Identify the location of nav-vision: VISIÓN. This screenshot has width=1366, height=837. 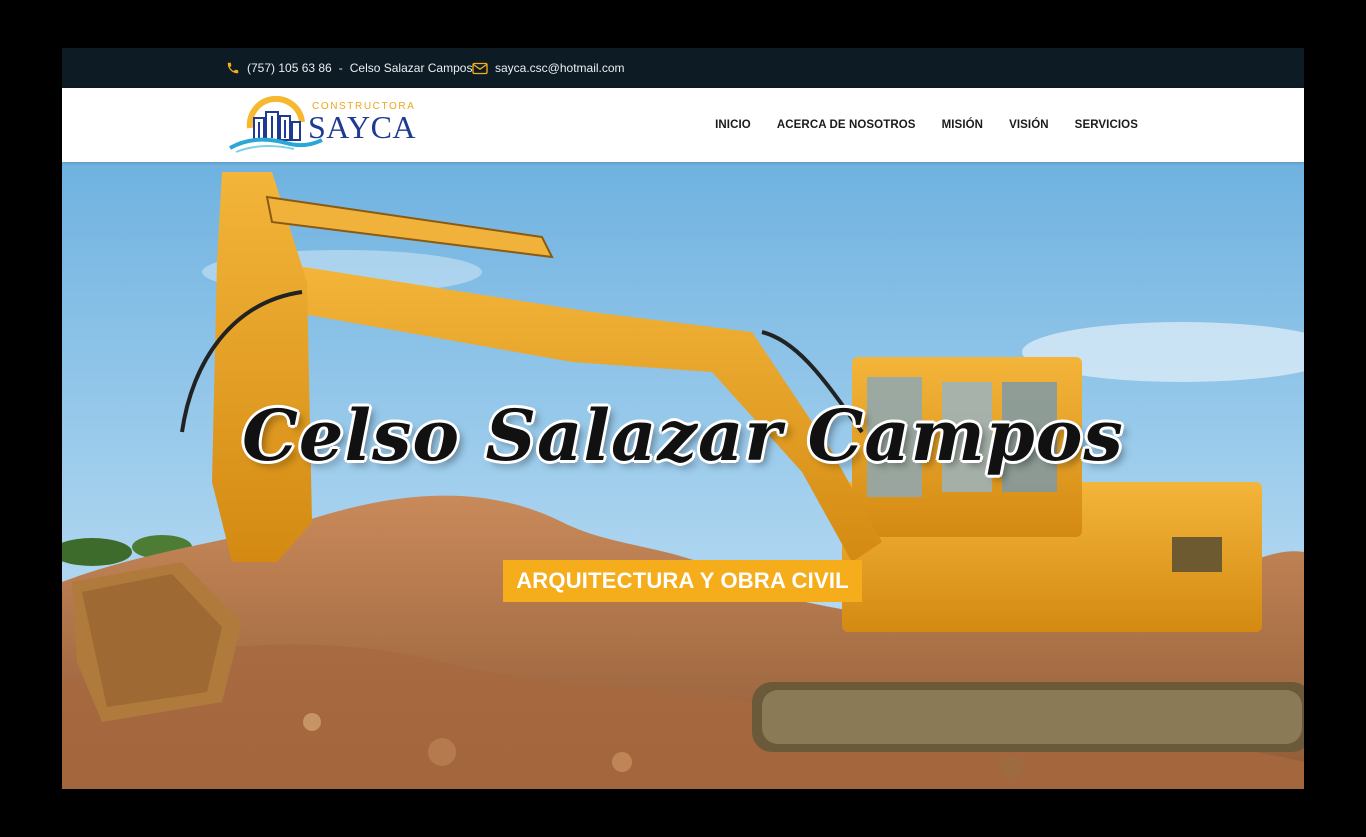
(1029, 125).